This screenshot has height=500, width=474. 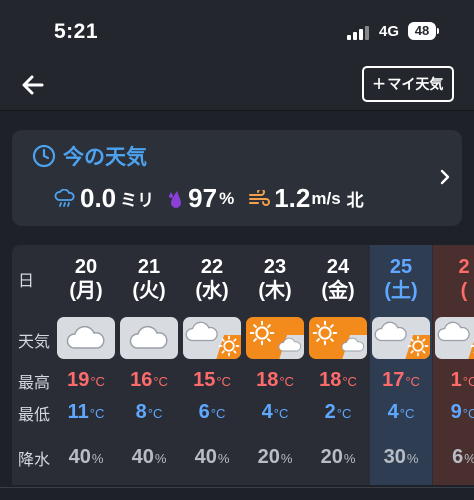 I want to click on low-temp-value: 8, so click(x=141, y=412).